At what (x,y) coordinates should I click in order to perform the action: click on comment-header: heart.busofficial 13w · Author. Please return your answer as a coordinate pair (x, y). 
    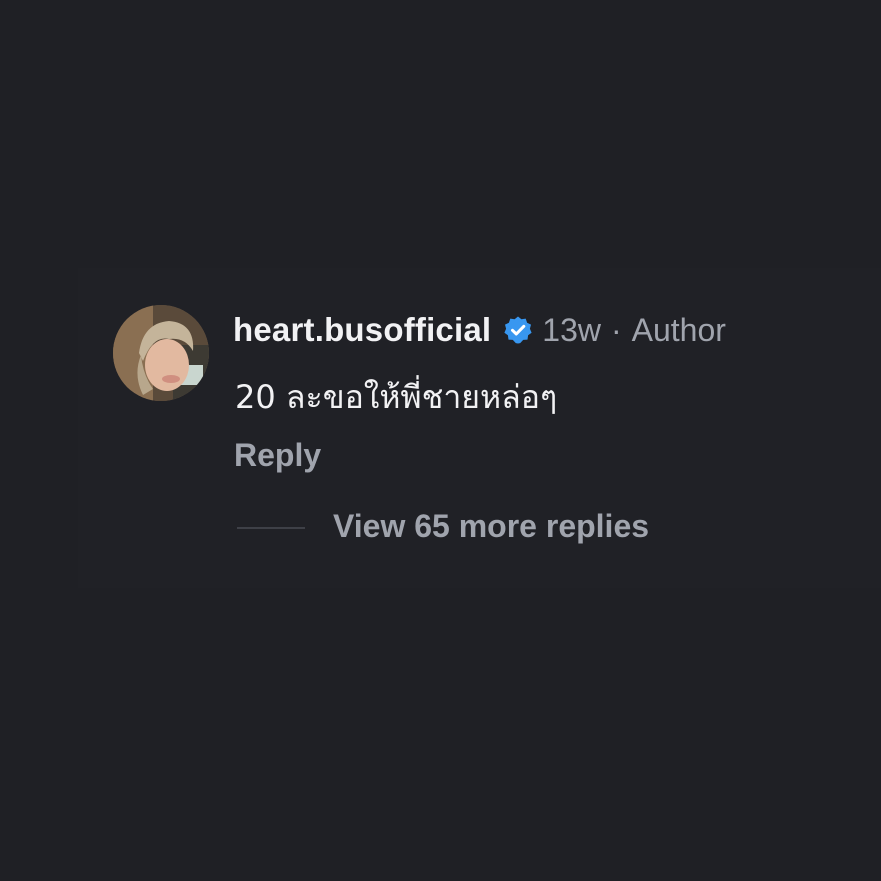
    Looking at the image, I should click on (479, 330).